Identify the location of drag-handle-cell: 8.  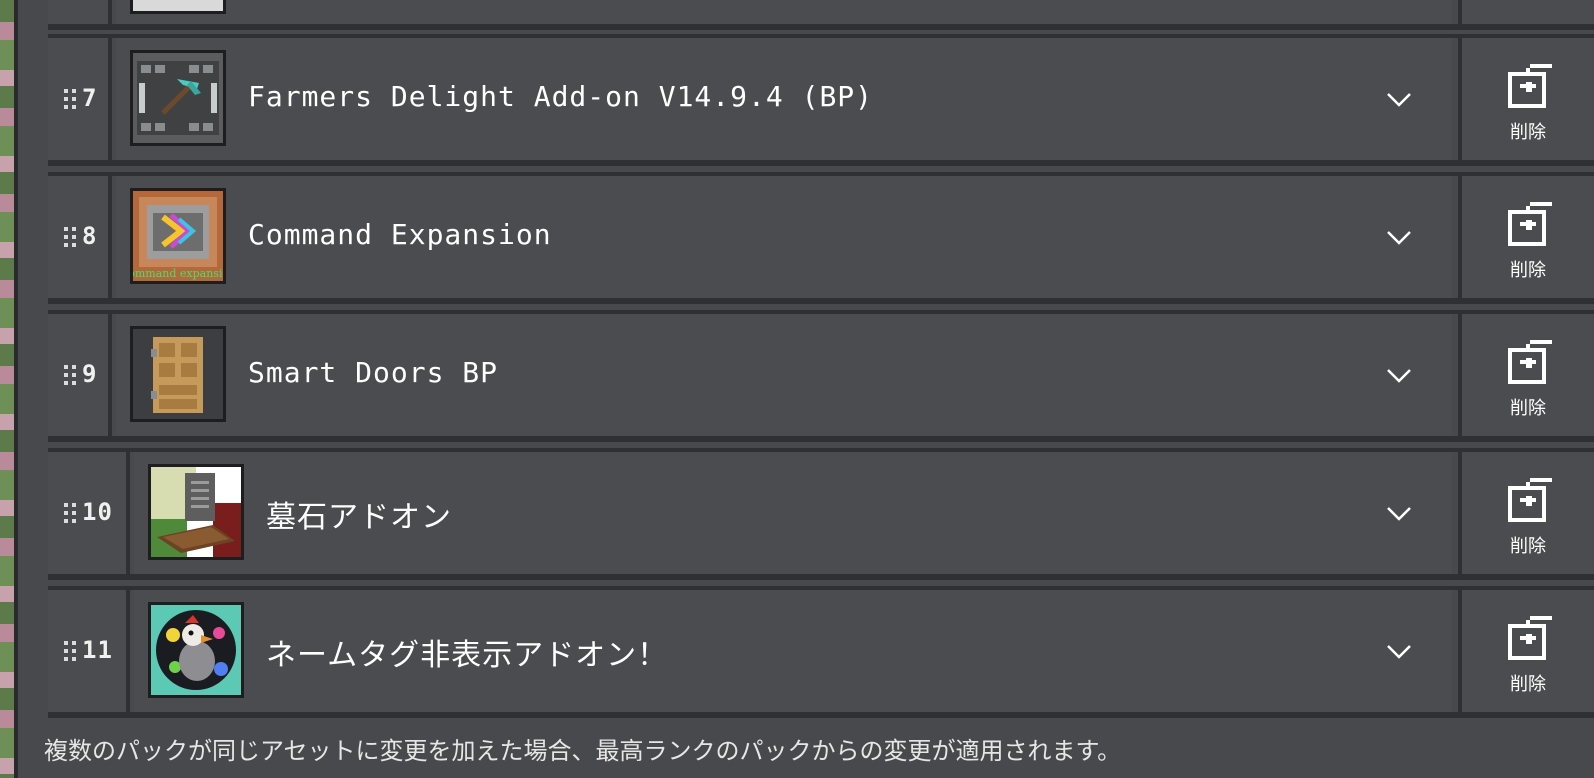
(80, 238).